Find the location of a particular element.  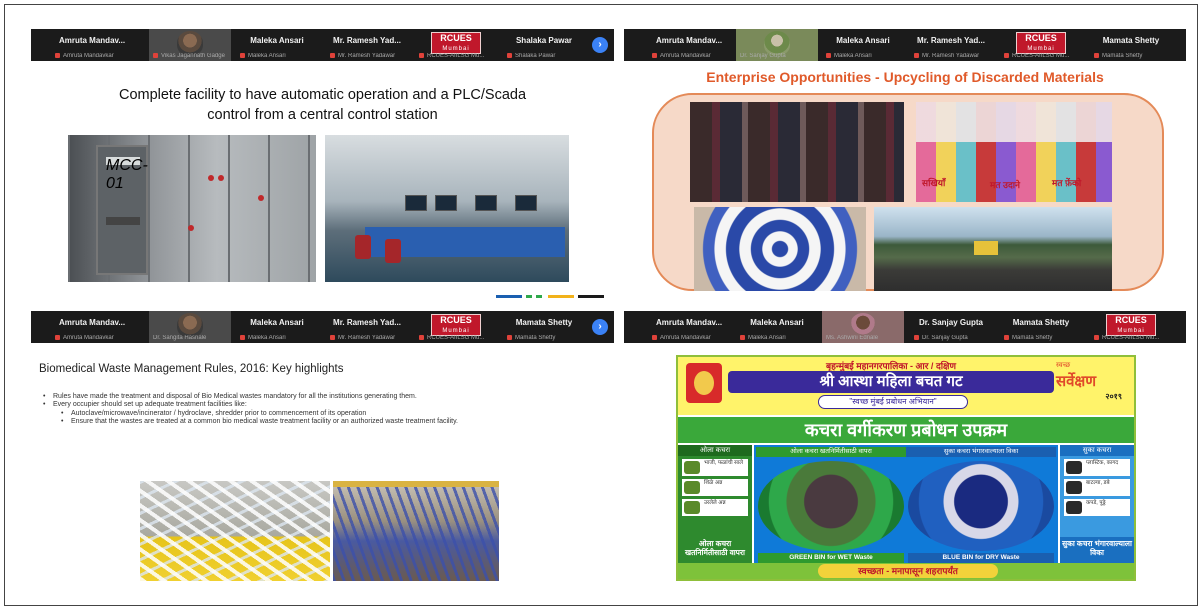

poster-band: कचरा वर्गीकरण प्रबोधन उपक्रम is located at coordinates (906, 430).